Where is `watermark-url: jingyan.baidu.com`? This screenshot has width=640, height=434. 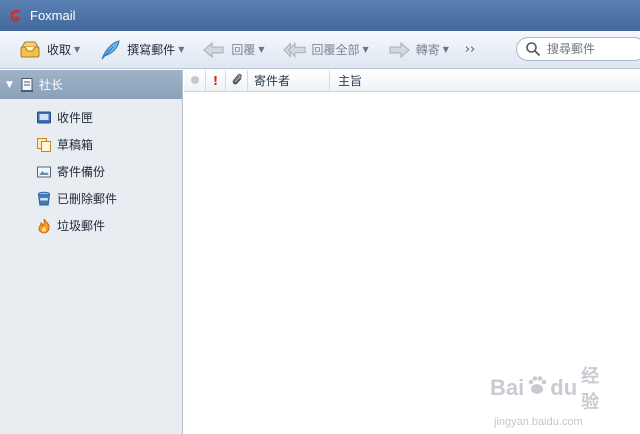 watermark-url: jingyan.baidu.com is located at coordinates (538, 422).